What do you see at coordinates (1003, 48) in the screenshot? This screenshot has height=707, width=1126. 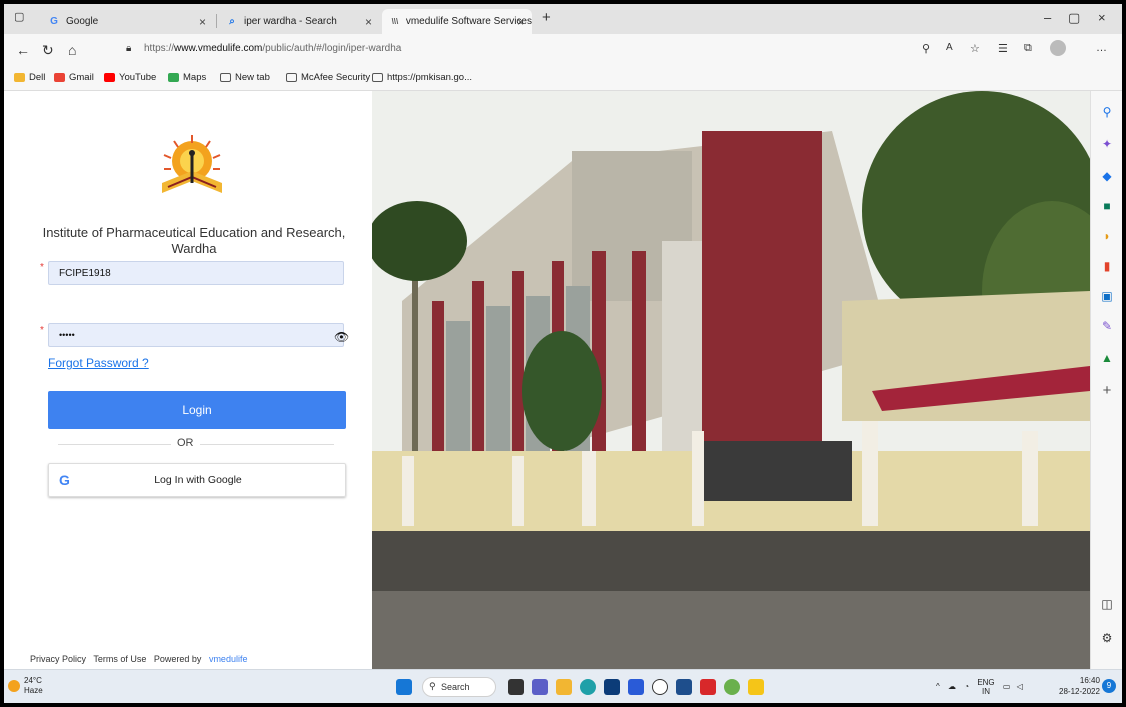 I see `favorites-icon: ☰` at bounding box center [1003, 48].